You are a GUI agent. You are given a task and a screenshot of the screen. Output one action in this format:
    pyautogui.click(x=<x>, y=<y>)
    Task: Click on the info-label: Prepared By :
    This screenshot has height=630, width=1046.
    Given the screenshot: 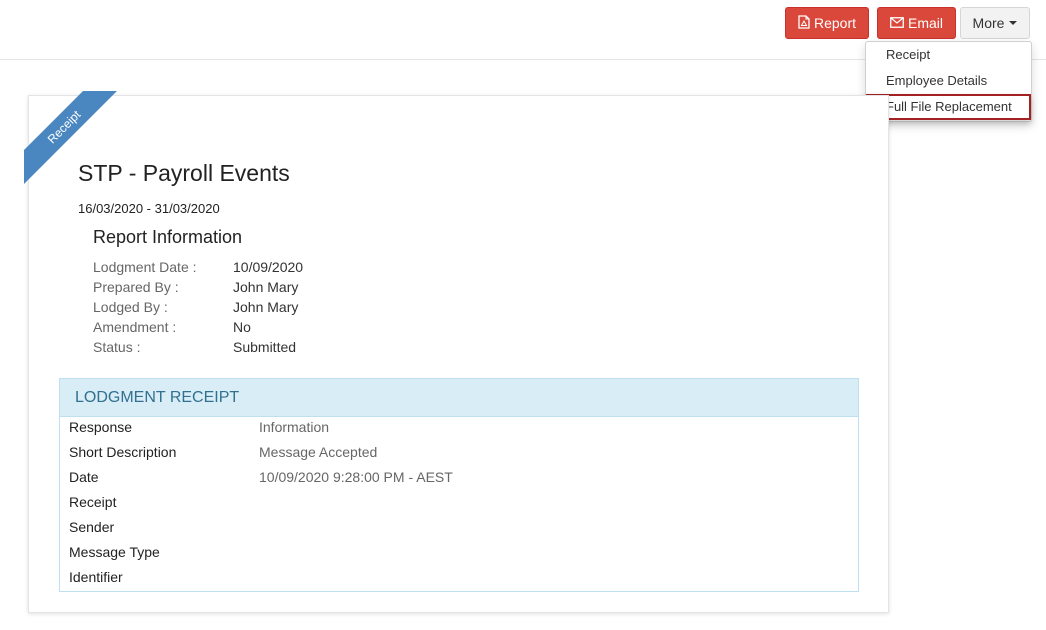 What is the action you would take?
    pyautogui.click(x=136, y=287)
    